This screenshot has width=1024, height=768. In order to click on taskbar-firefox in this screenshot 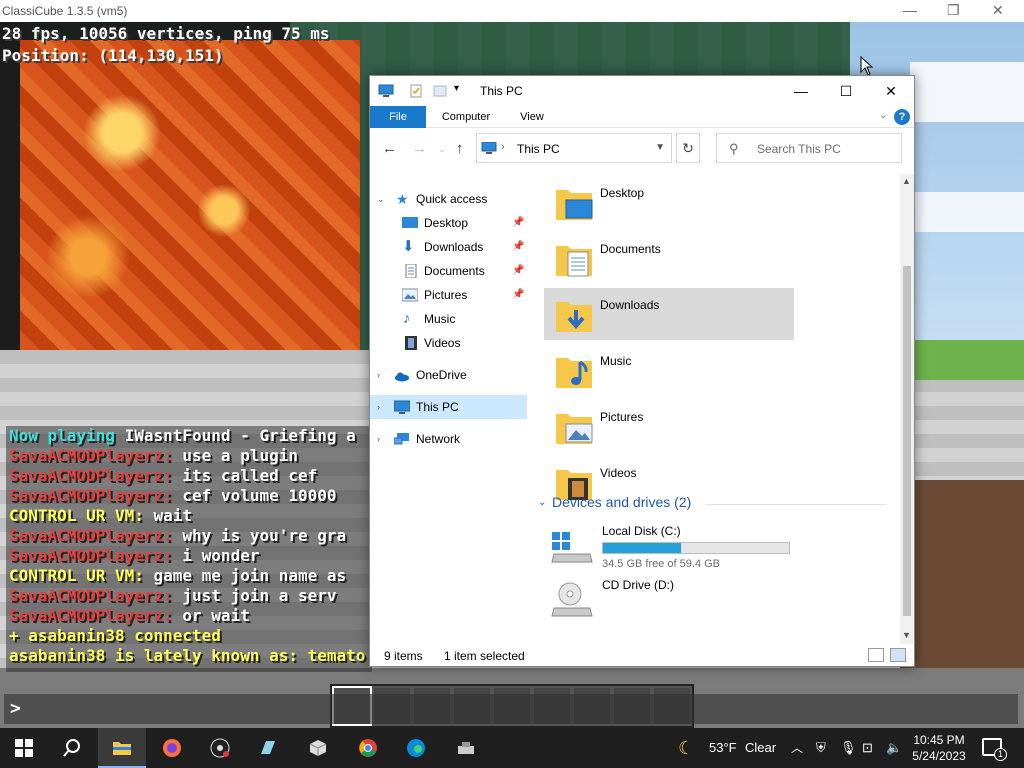, I will do `click(172, 748)`.